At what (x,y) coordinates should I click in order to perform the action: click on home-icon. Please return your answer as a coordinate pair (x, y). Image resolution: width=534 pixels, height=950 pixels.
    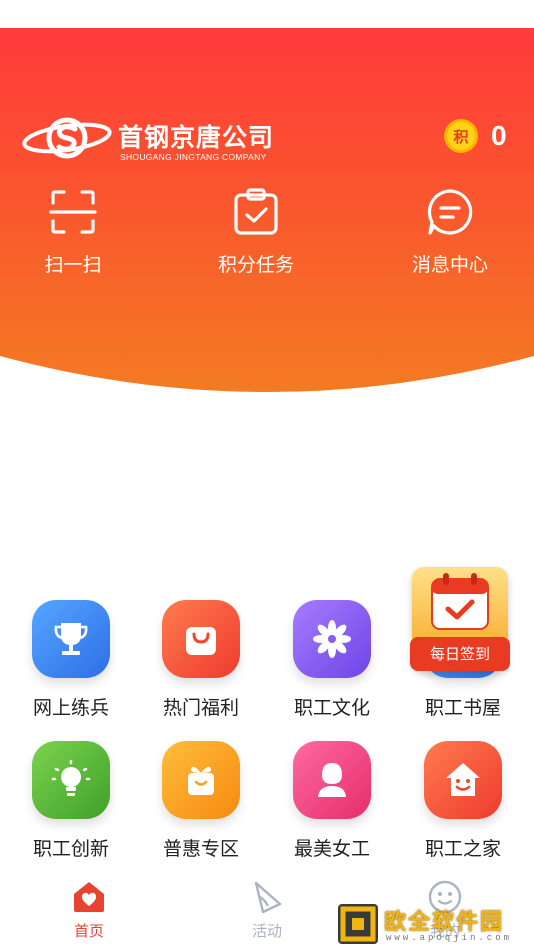
    Looking at the image, I should click on (463, 779).